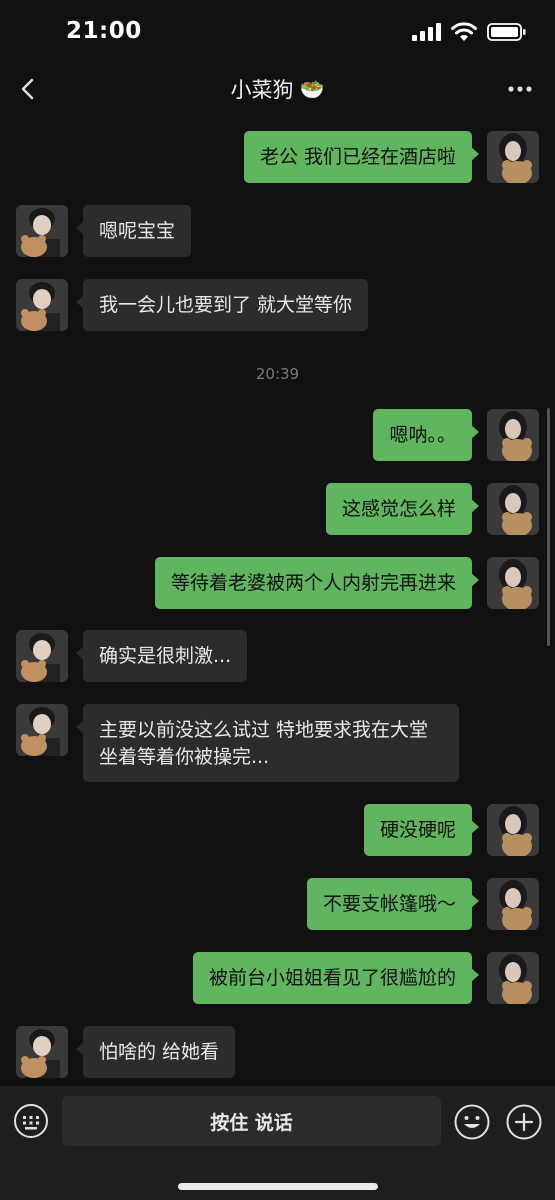 The height and width of the screenshot is (1200, 555). Describe the element at coordinates (506, 32) in the screenshot. I see `battery-icon` at that location.